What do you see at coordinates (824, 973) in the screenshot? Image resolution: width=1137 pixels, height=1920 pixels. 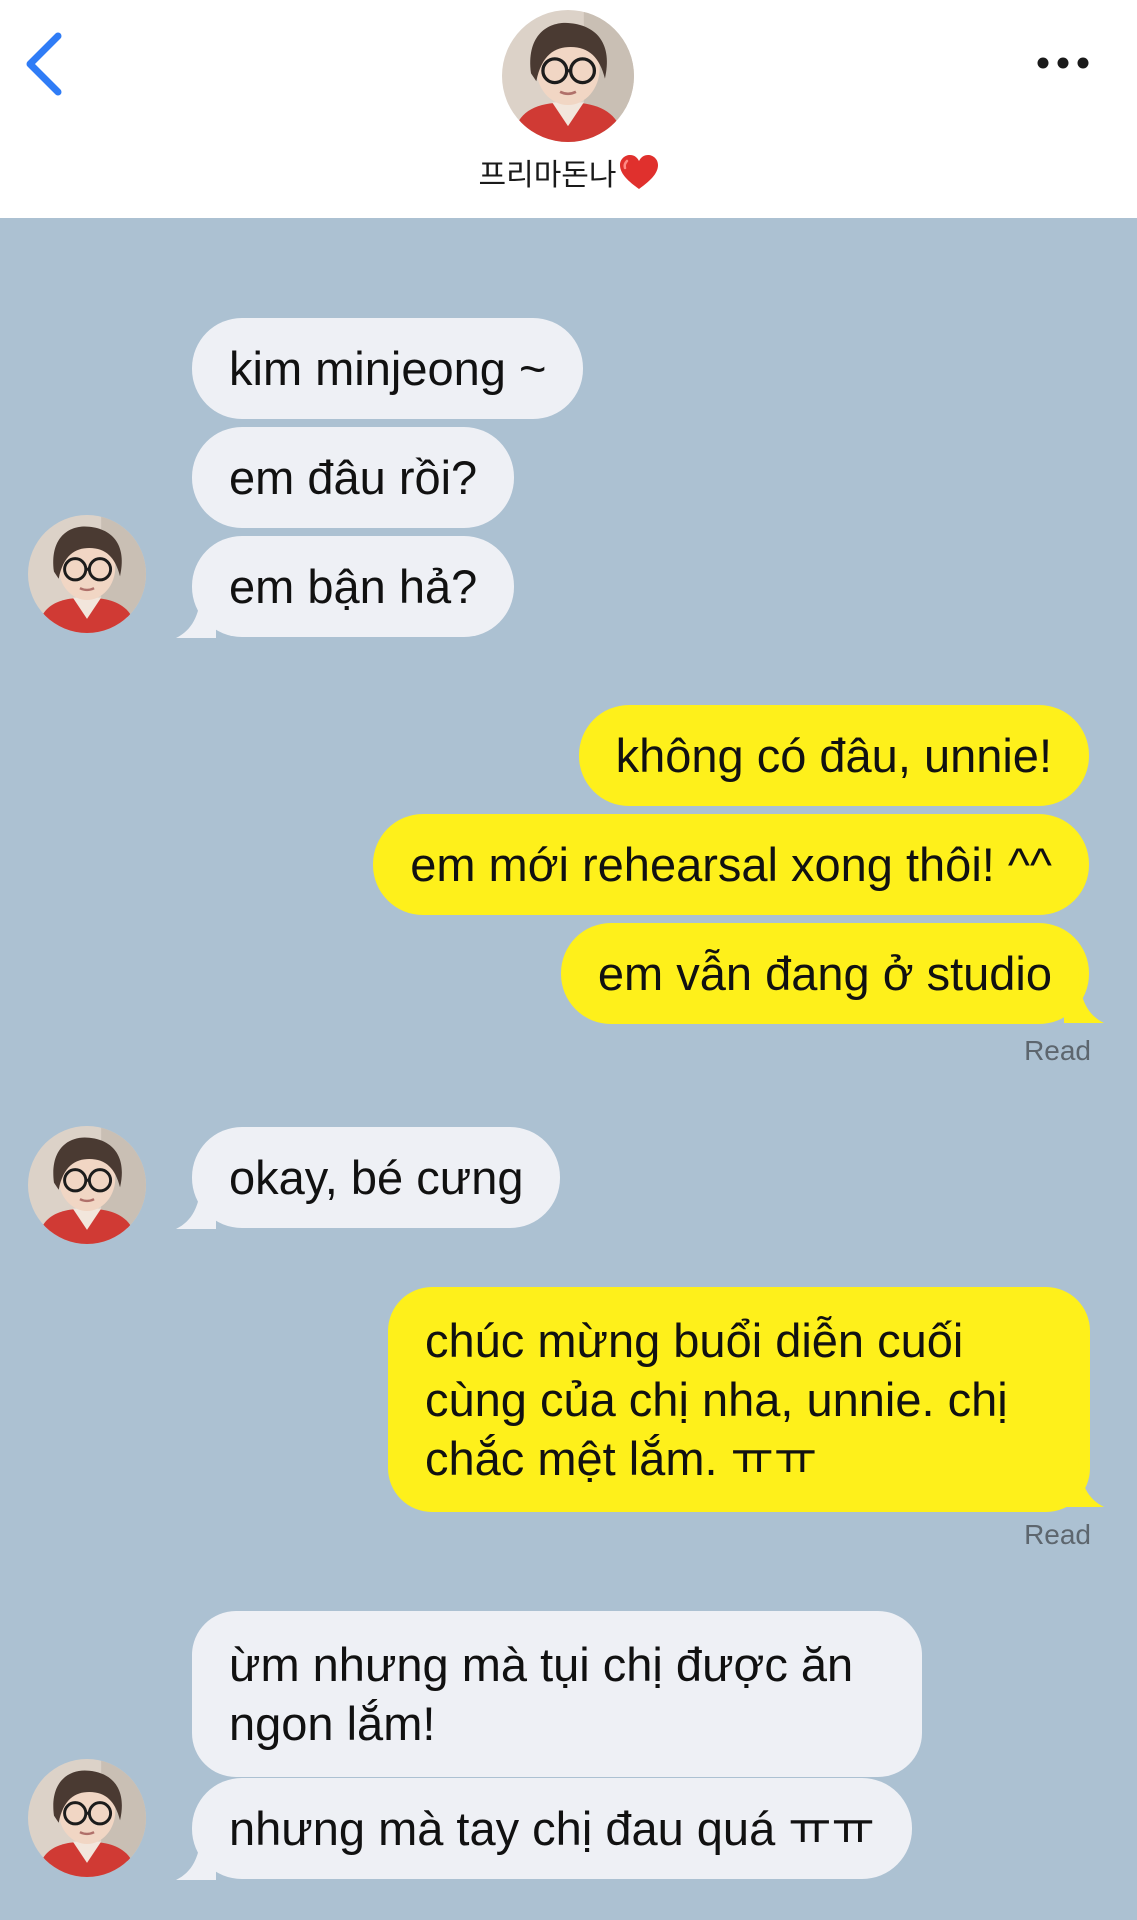 I see `message-bubble-outgoing: em vẫn đang ở studio` at bounding box center [824, 973].